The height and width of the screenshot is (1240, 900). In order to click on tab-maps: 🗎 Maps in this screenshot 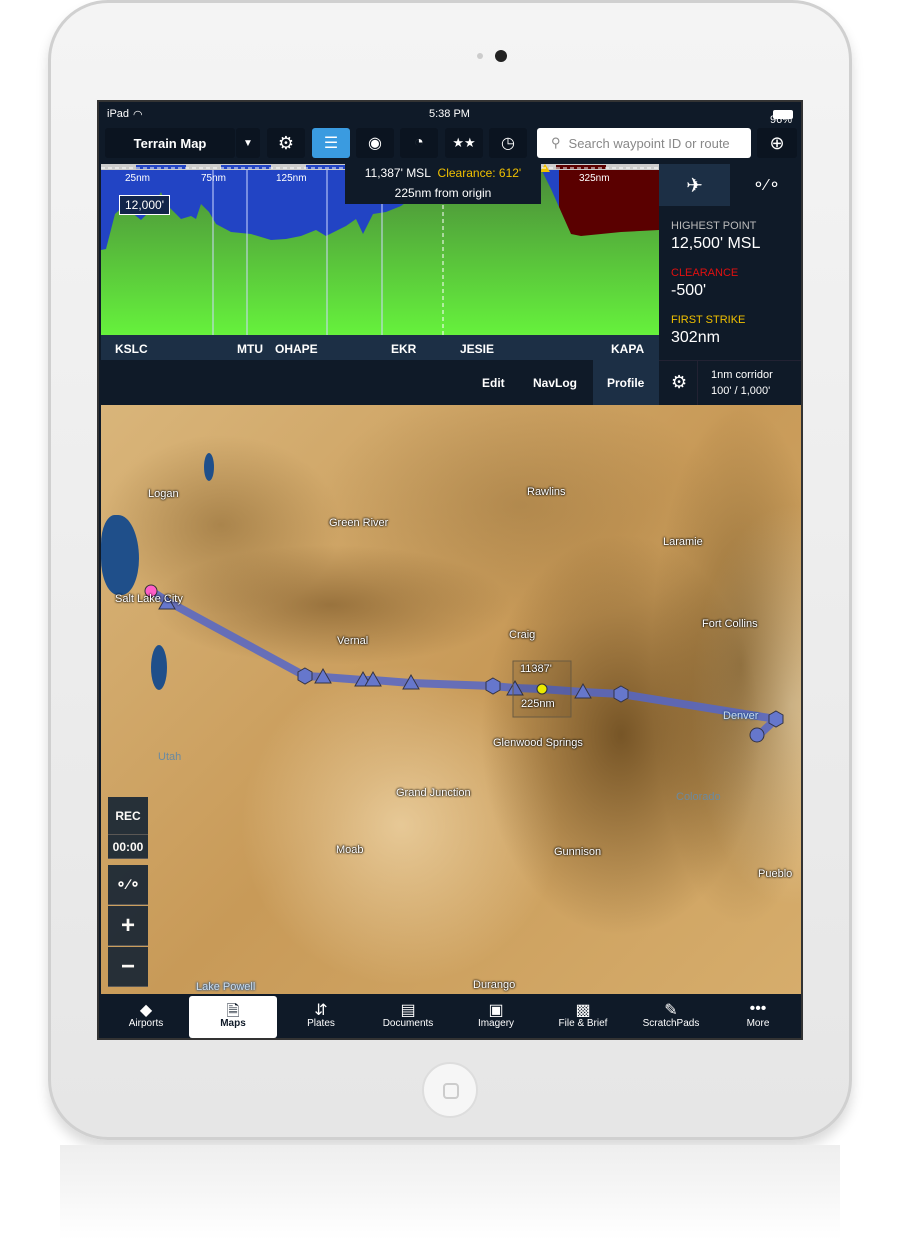, I will do `click(233, 1017)`.